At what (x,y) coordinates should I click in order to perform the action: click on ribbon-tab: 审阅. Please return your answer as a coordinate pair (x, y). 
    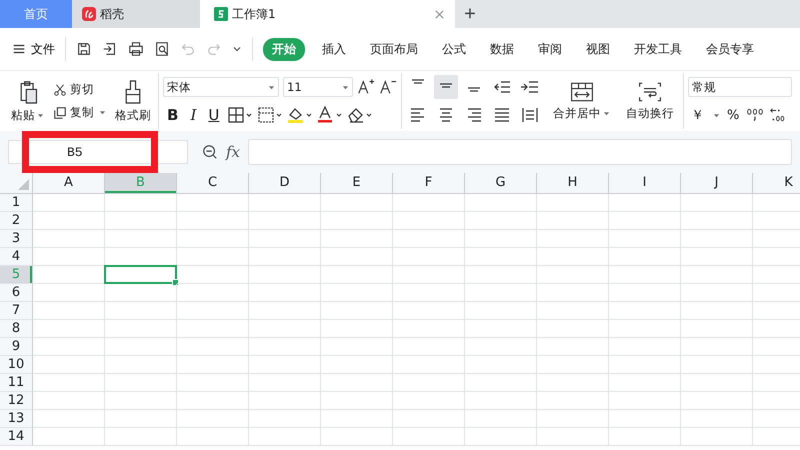
    Looking at the image, I should click on (550, 49).